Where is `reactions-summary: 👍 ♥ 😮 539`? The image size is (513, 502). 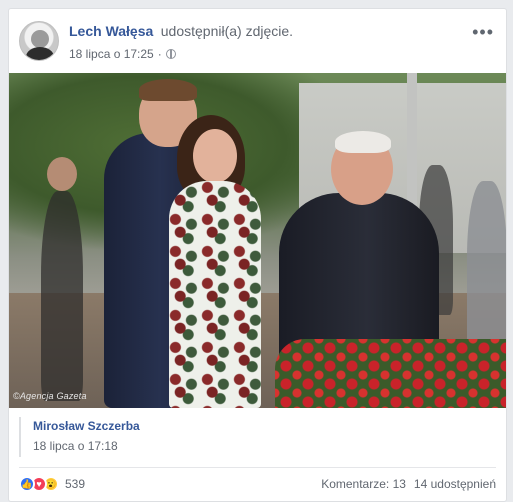 reactions-summary: 👍 ♥ 😮 539 is located at coordinates (52, 484).